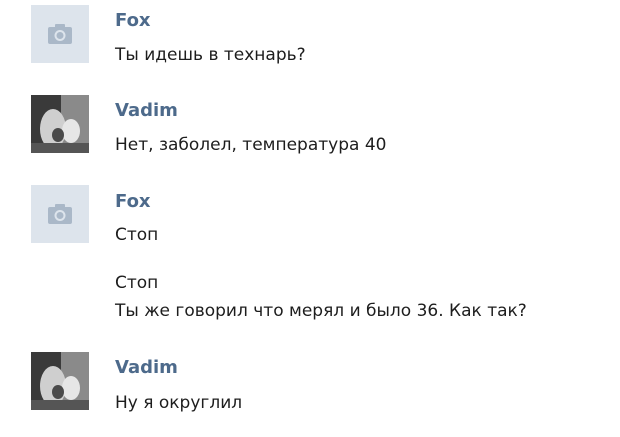 Image resolution: width=620 pixels, height=437 pixels. What do you see at coordinates (179, 403) in the screenshot?
I see `message-text: Ну я округлил` at bounding box center [179, 403].